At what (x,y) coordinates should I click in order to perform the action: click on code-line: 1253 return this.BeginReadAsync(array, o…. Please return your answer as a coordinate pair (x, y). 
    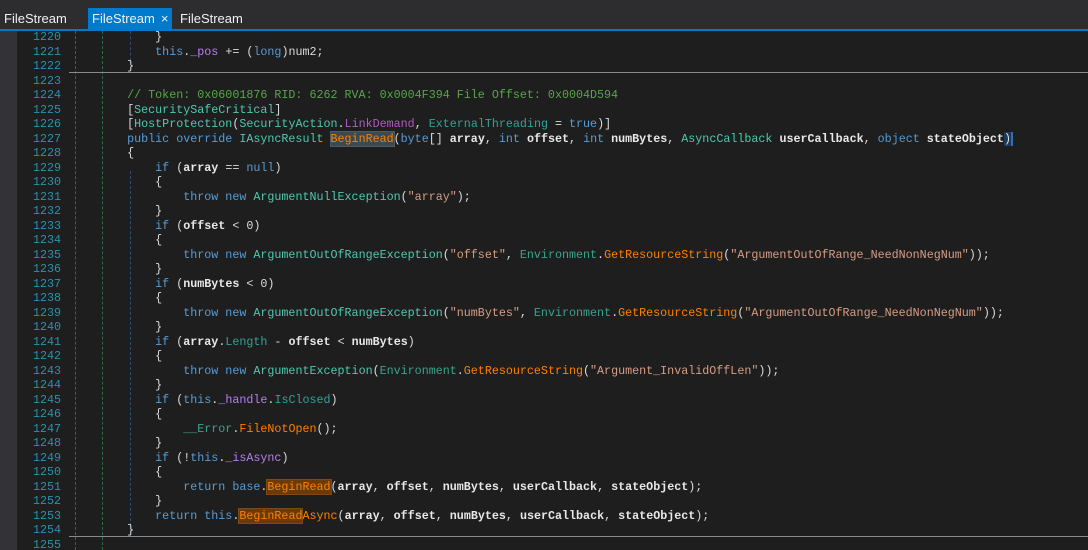
    Looking at the image, I should click on (552, 515).